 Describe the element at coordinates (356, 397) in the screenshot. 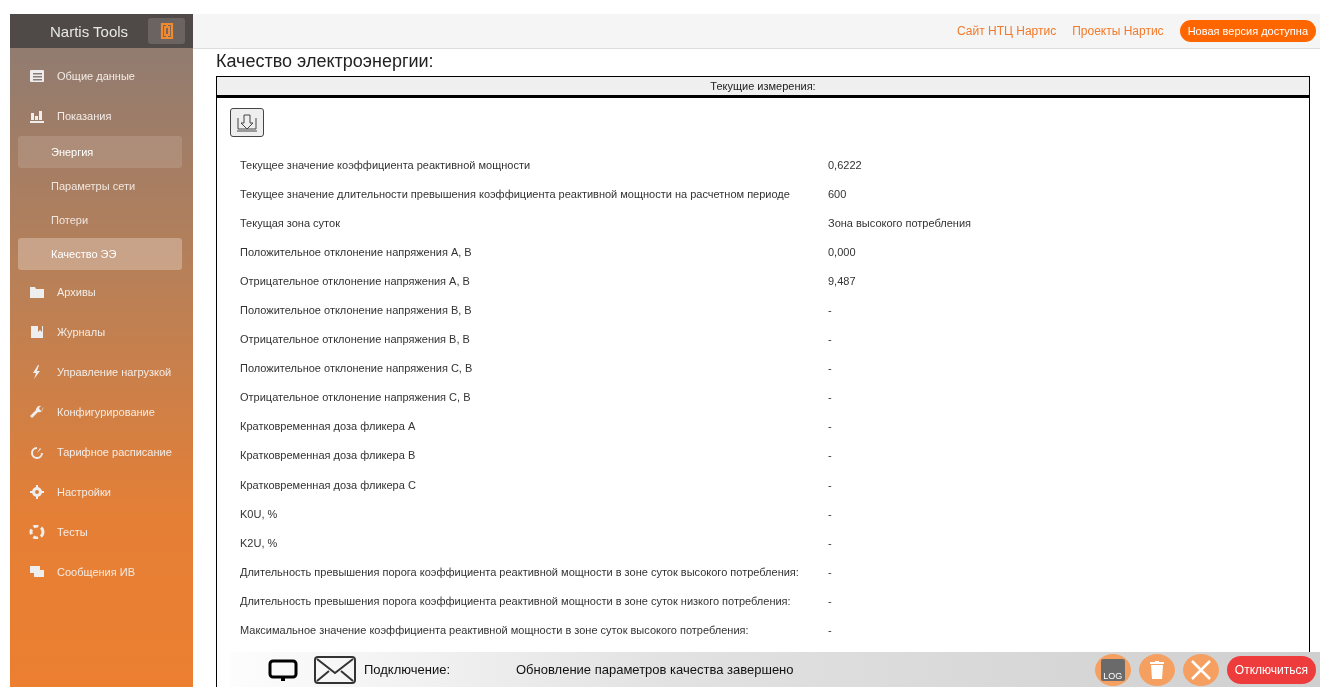

I see `parameter-label: Отрицательное отклонение напряжения C, В` at that location.